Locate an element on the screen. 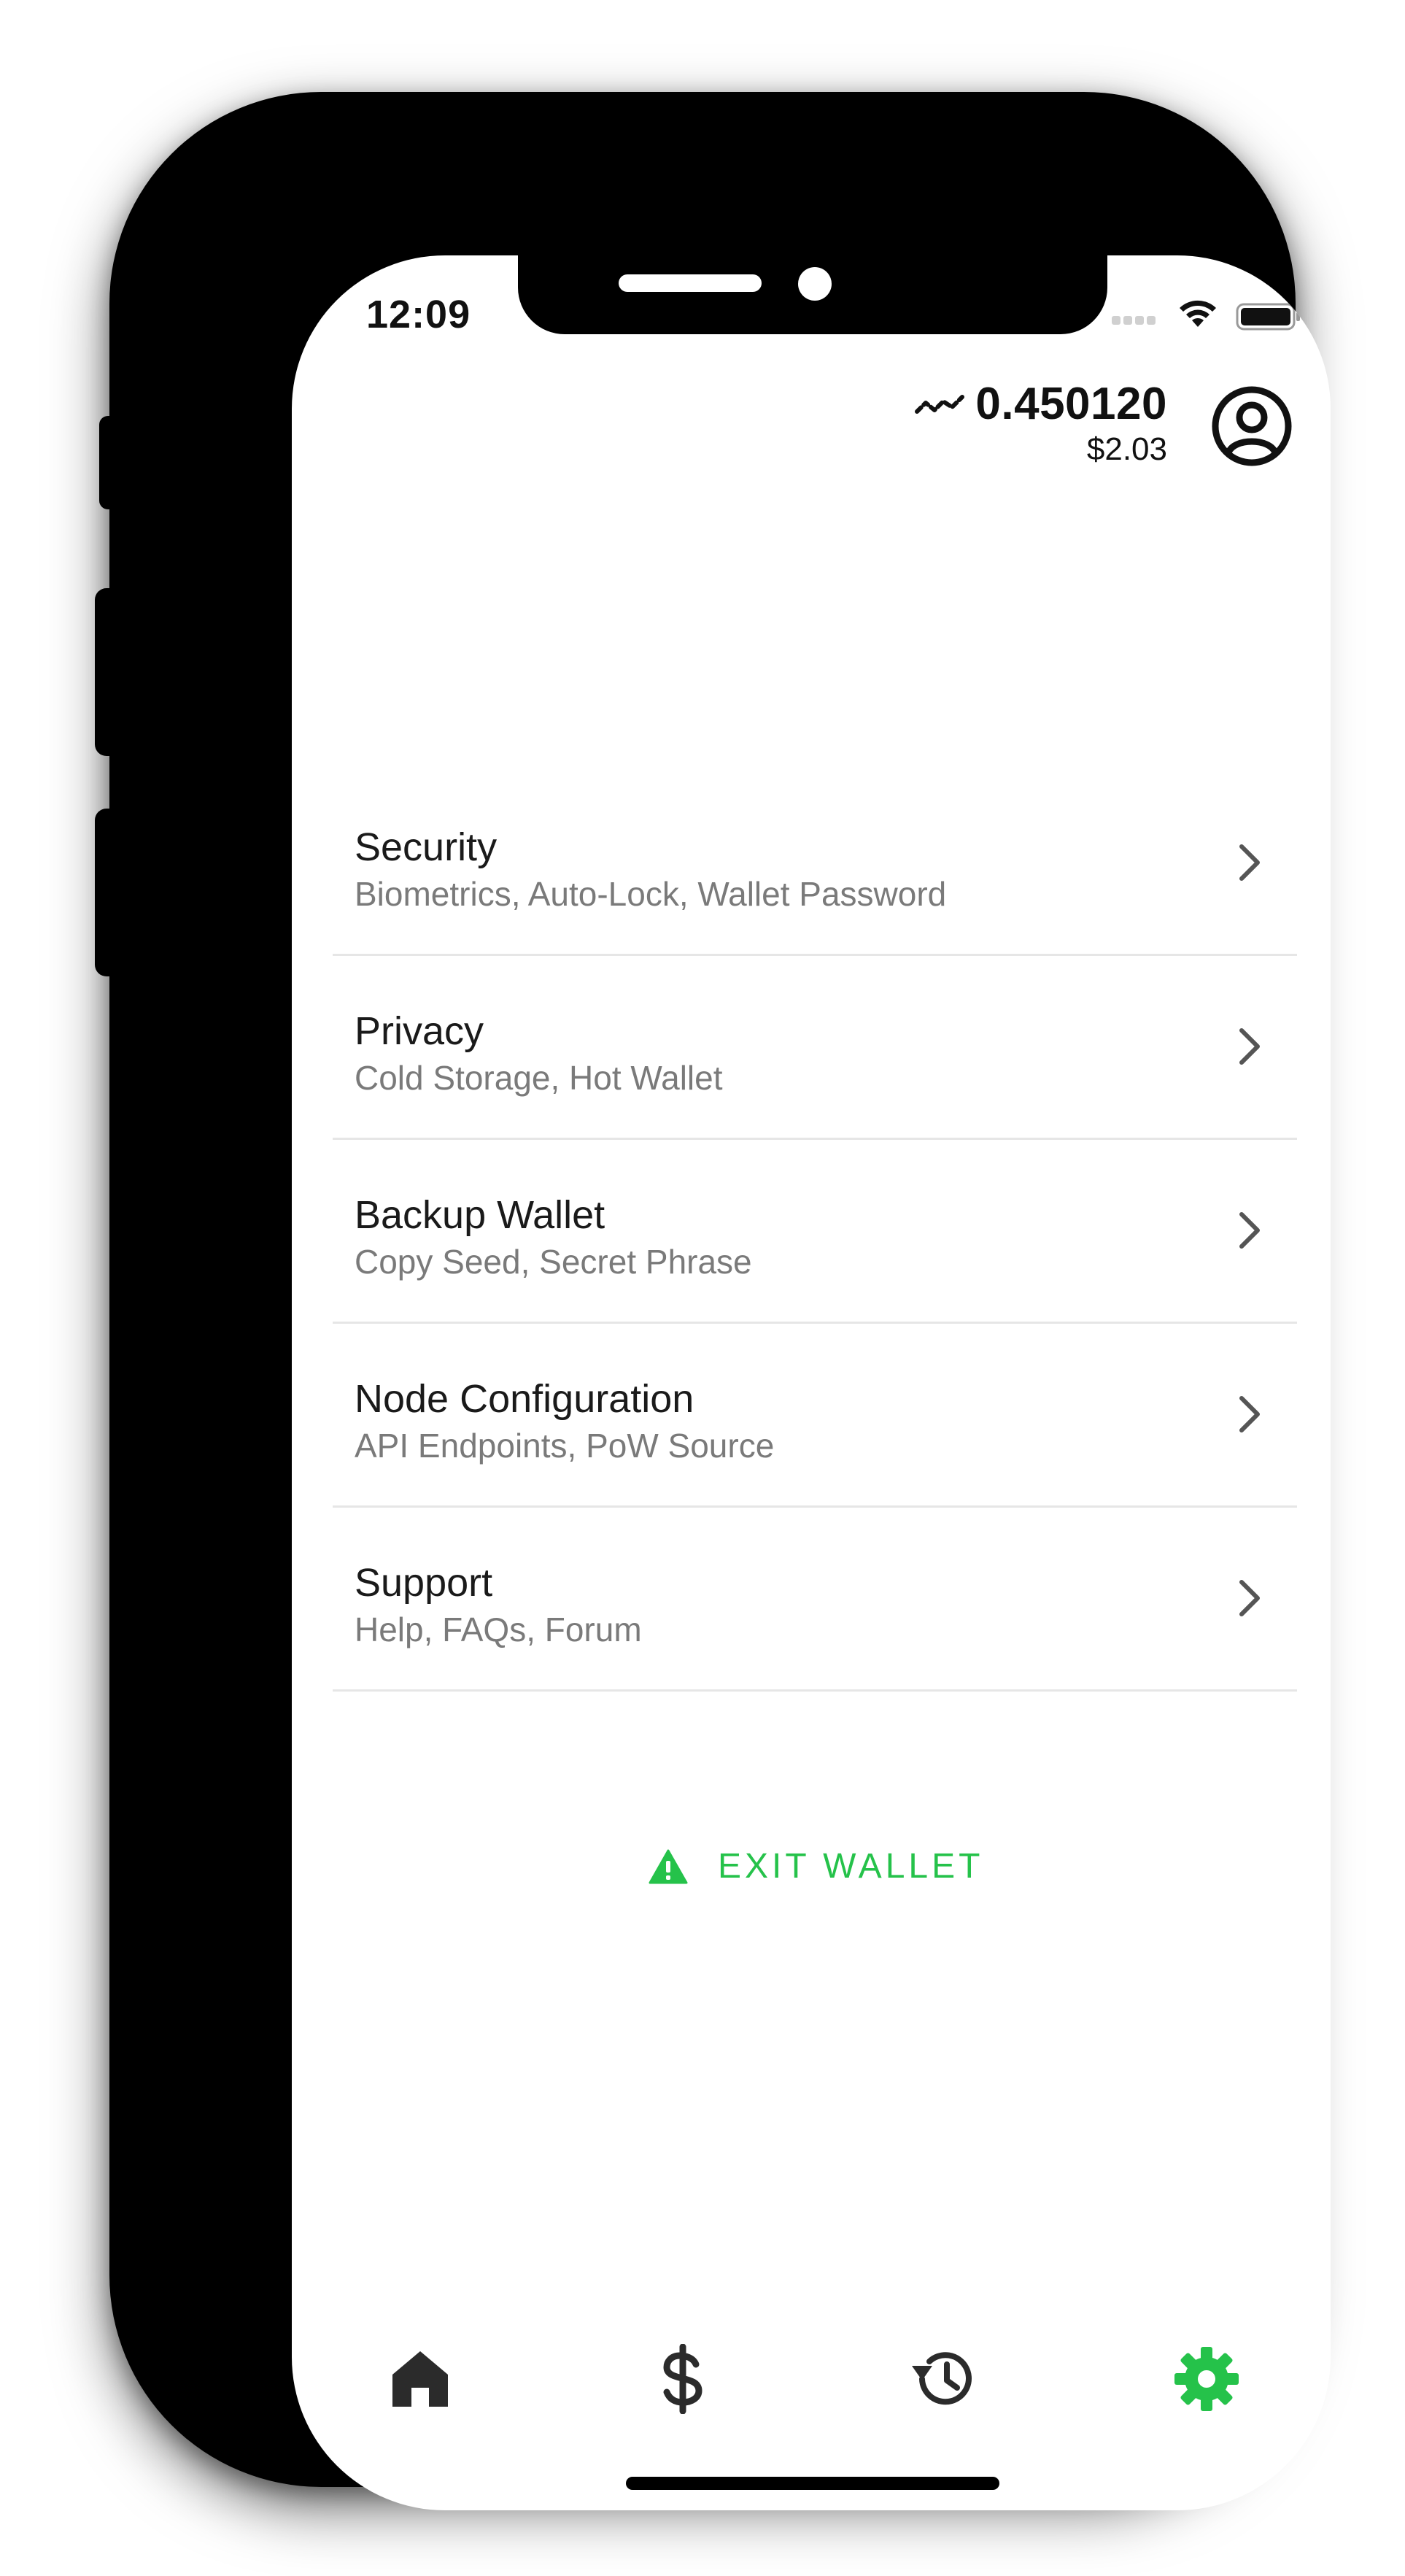  warning-icon is located at coordinates (668, 1866).